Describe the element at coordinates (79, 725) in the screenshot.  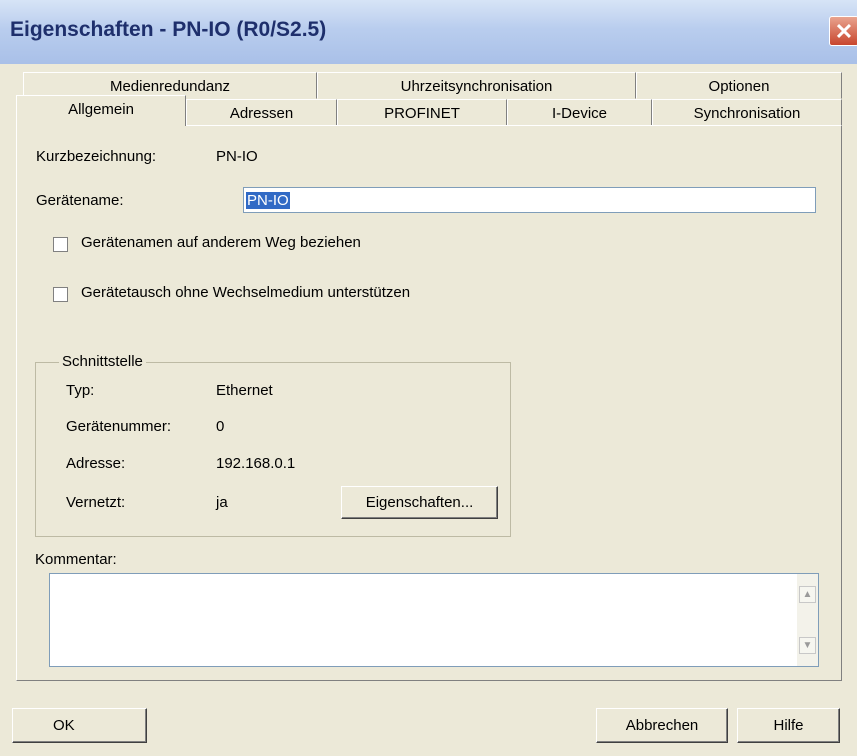
I see `ok-button: OK` at that location.